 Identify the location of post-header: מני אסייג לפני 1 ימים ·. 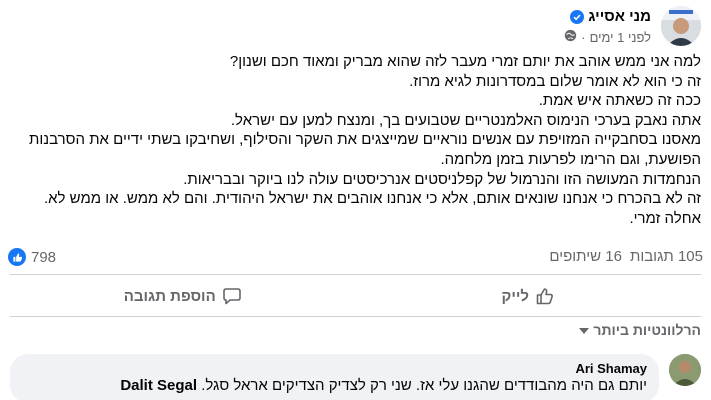
(355, 28).